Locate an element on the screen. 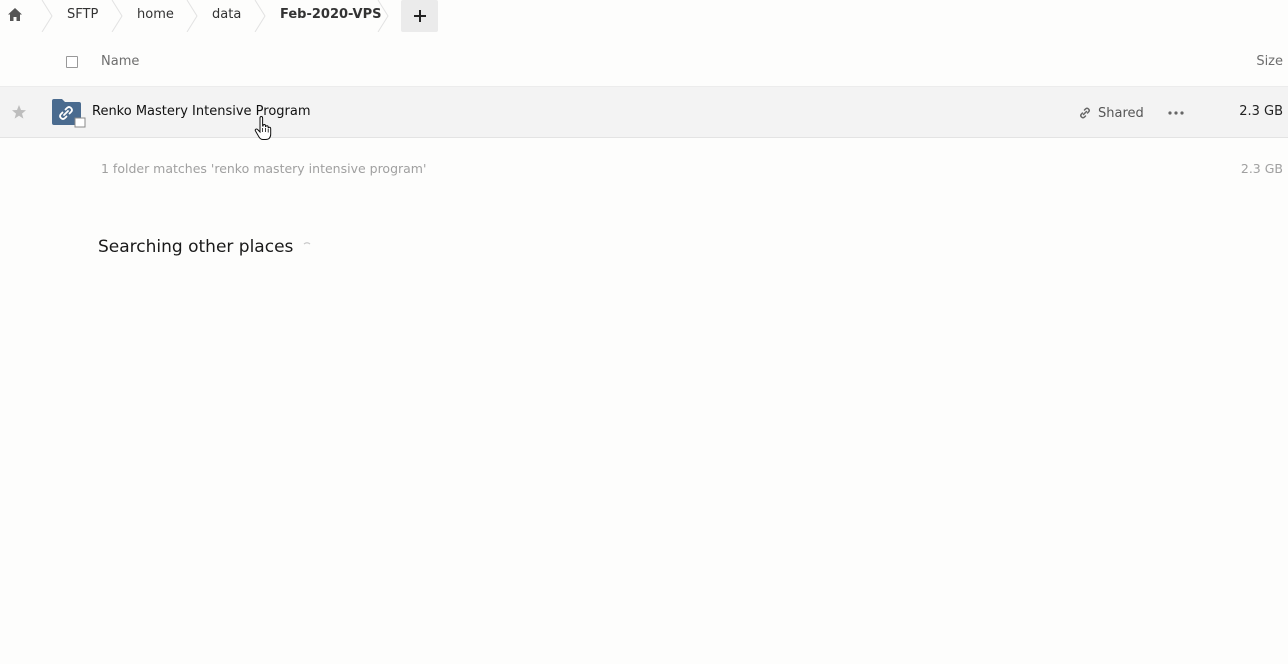  file-name: Renko Mastery Intensive Program is located at coordinates (201, 111).